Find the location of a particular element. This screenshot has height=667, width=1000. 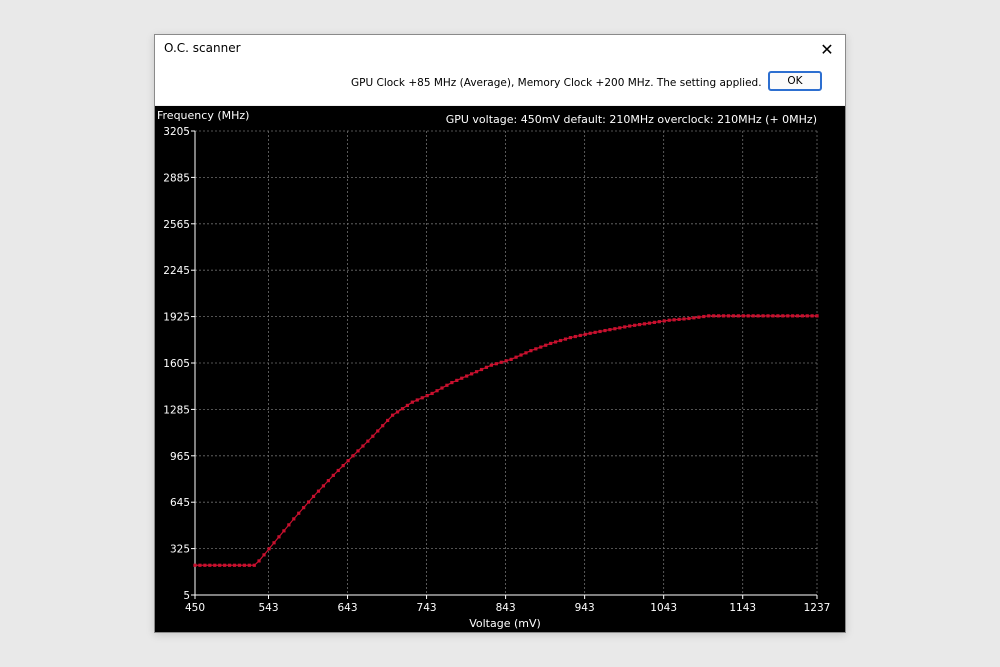

y-tick-label: 965 is located at coordinates (180, 457).